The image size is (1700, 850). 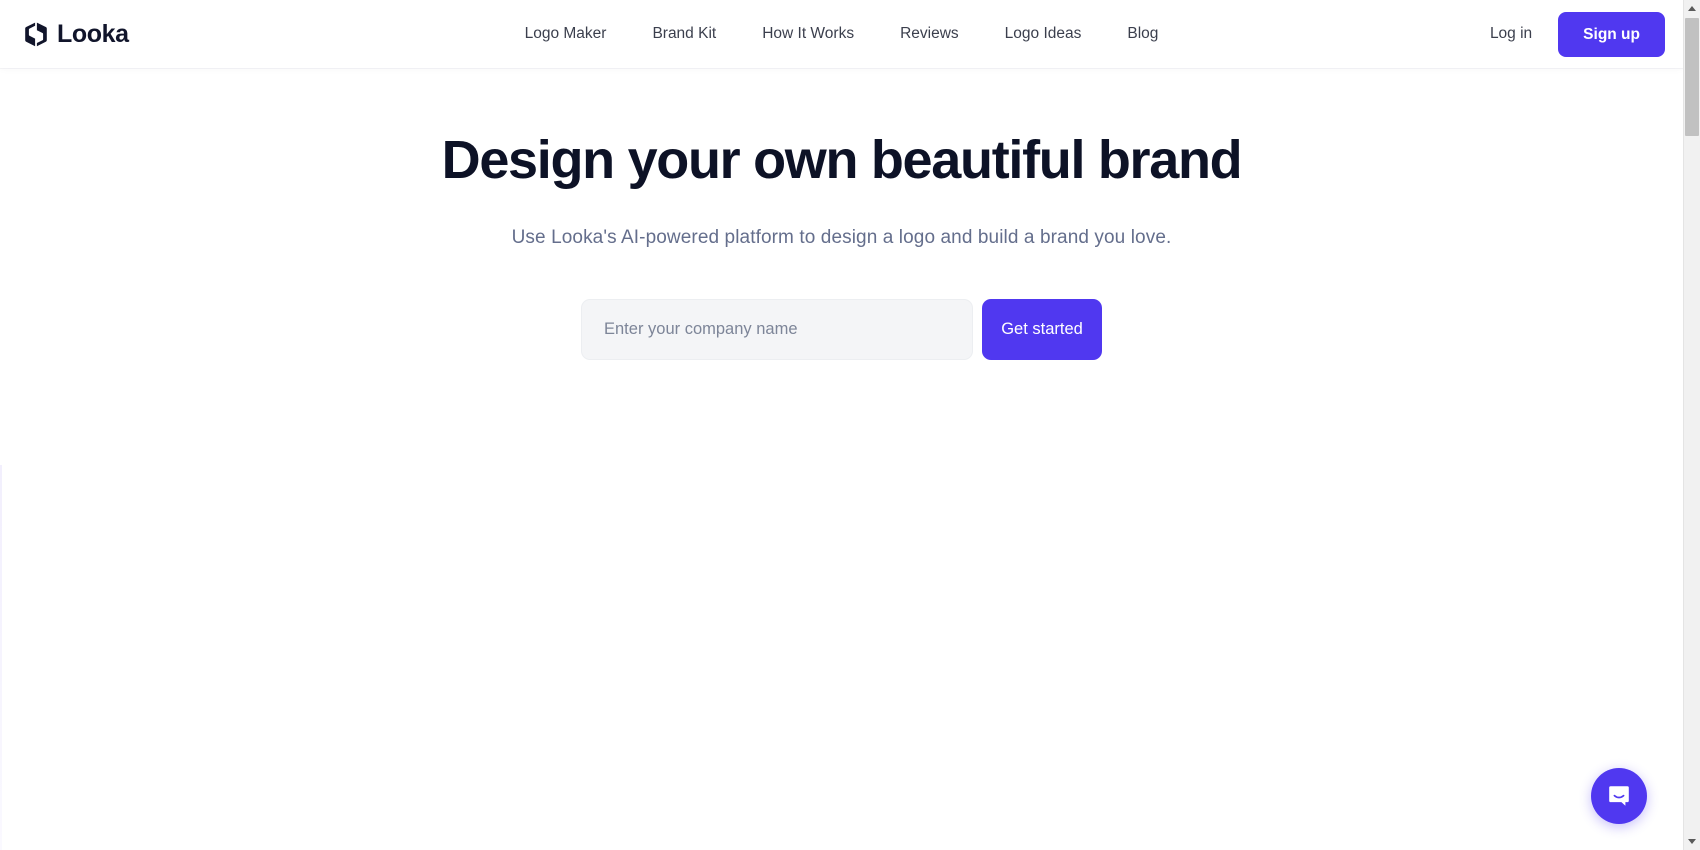 What do you see at coordinates (1511, 34) in the screenshot?
I see `login-link: Log in` at bounding box center [1511, 34].